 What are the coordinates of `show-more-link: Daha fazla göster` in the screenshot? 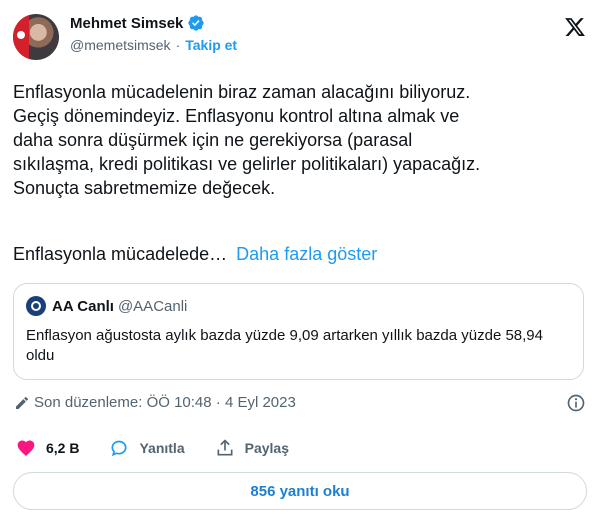 It's located at (306, 254).